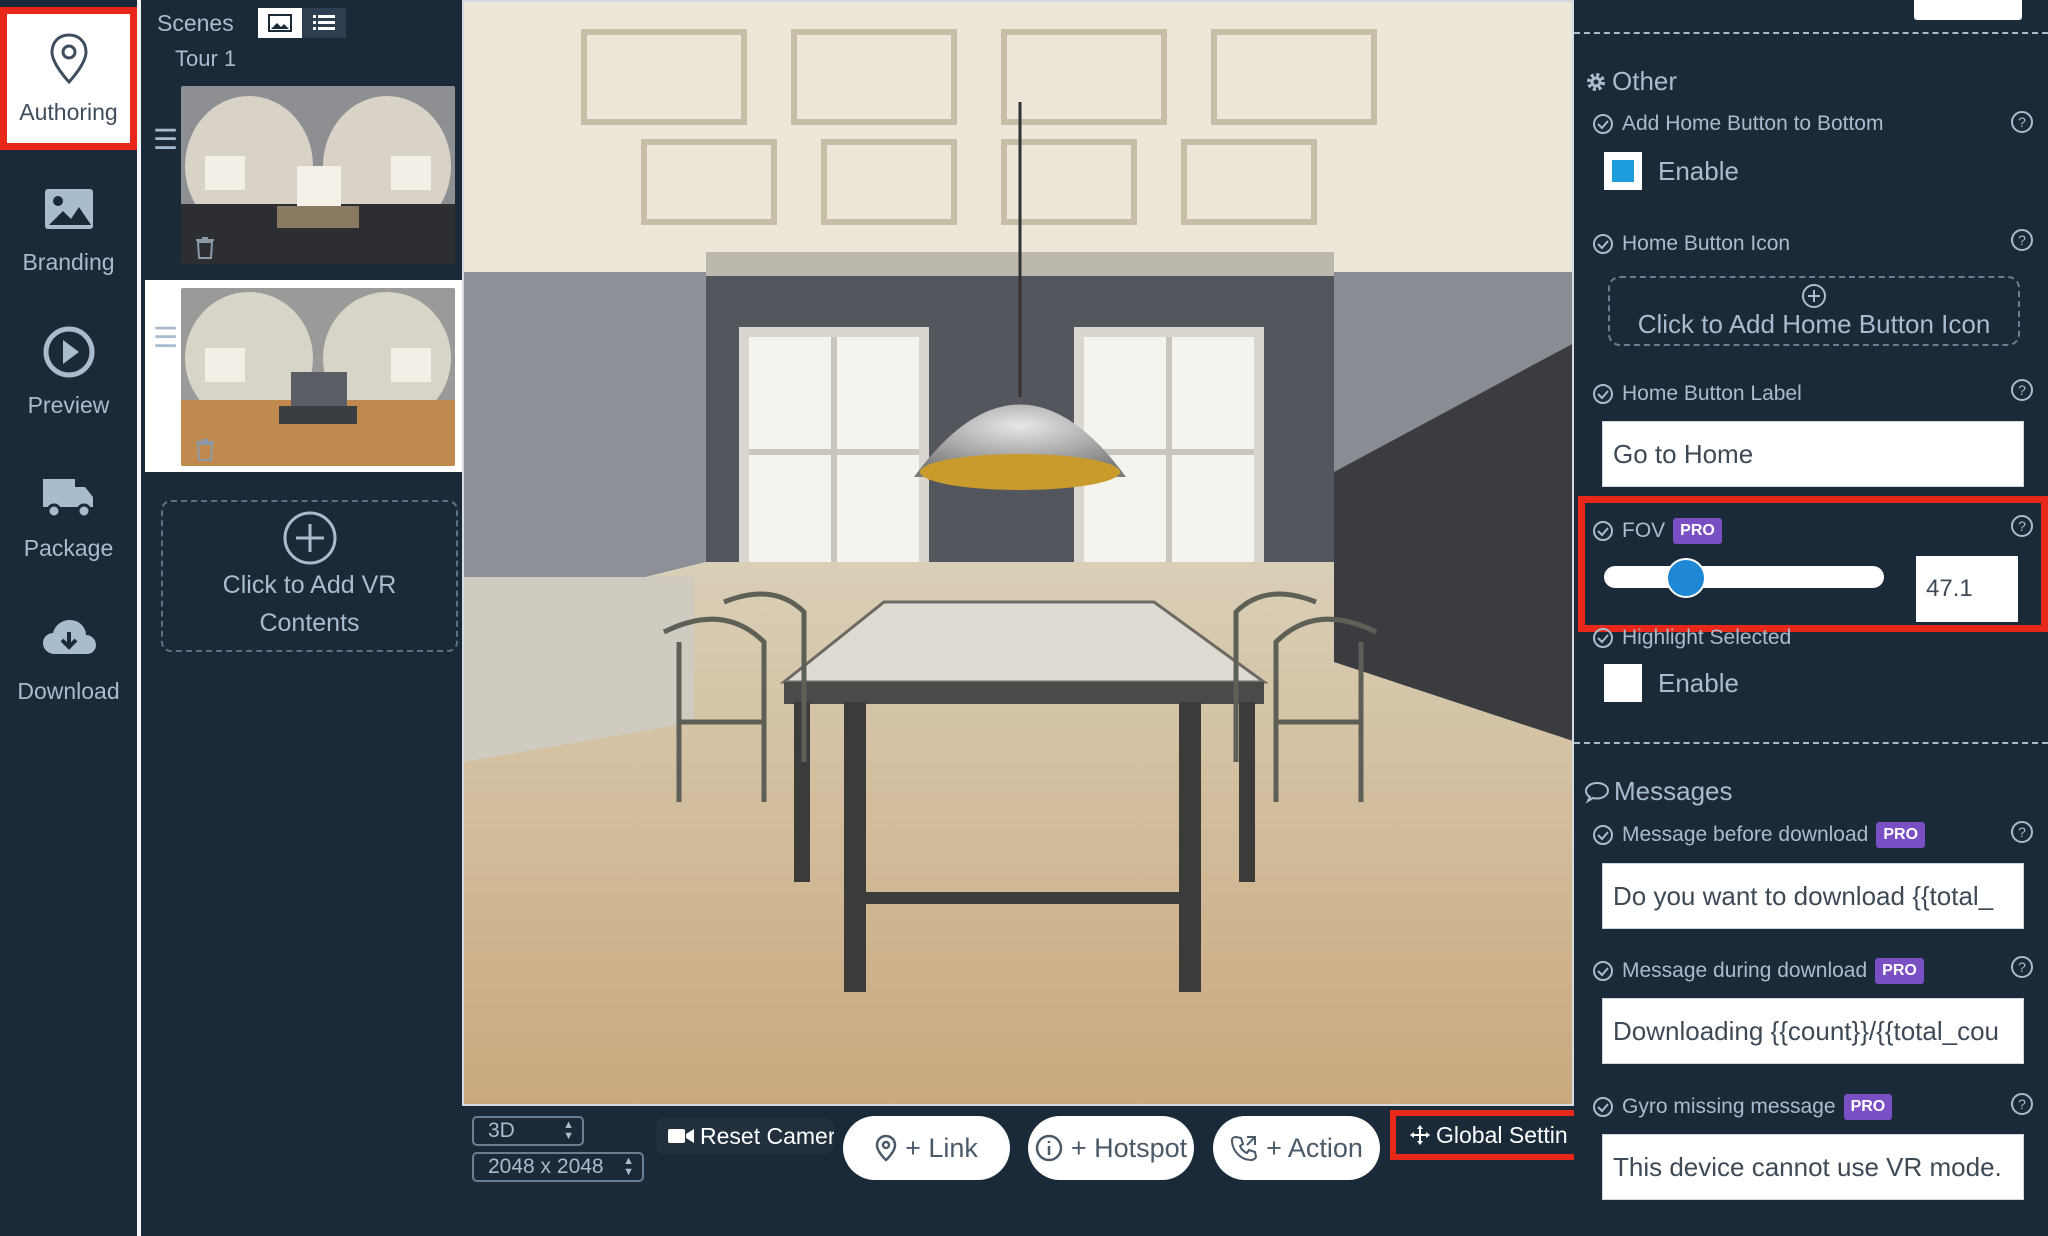 The height and width of the screenshot is (1236, 2048). I want to click on nav-download: Download, so click(68, 657).